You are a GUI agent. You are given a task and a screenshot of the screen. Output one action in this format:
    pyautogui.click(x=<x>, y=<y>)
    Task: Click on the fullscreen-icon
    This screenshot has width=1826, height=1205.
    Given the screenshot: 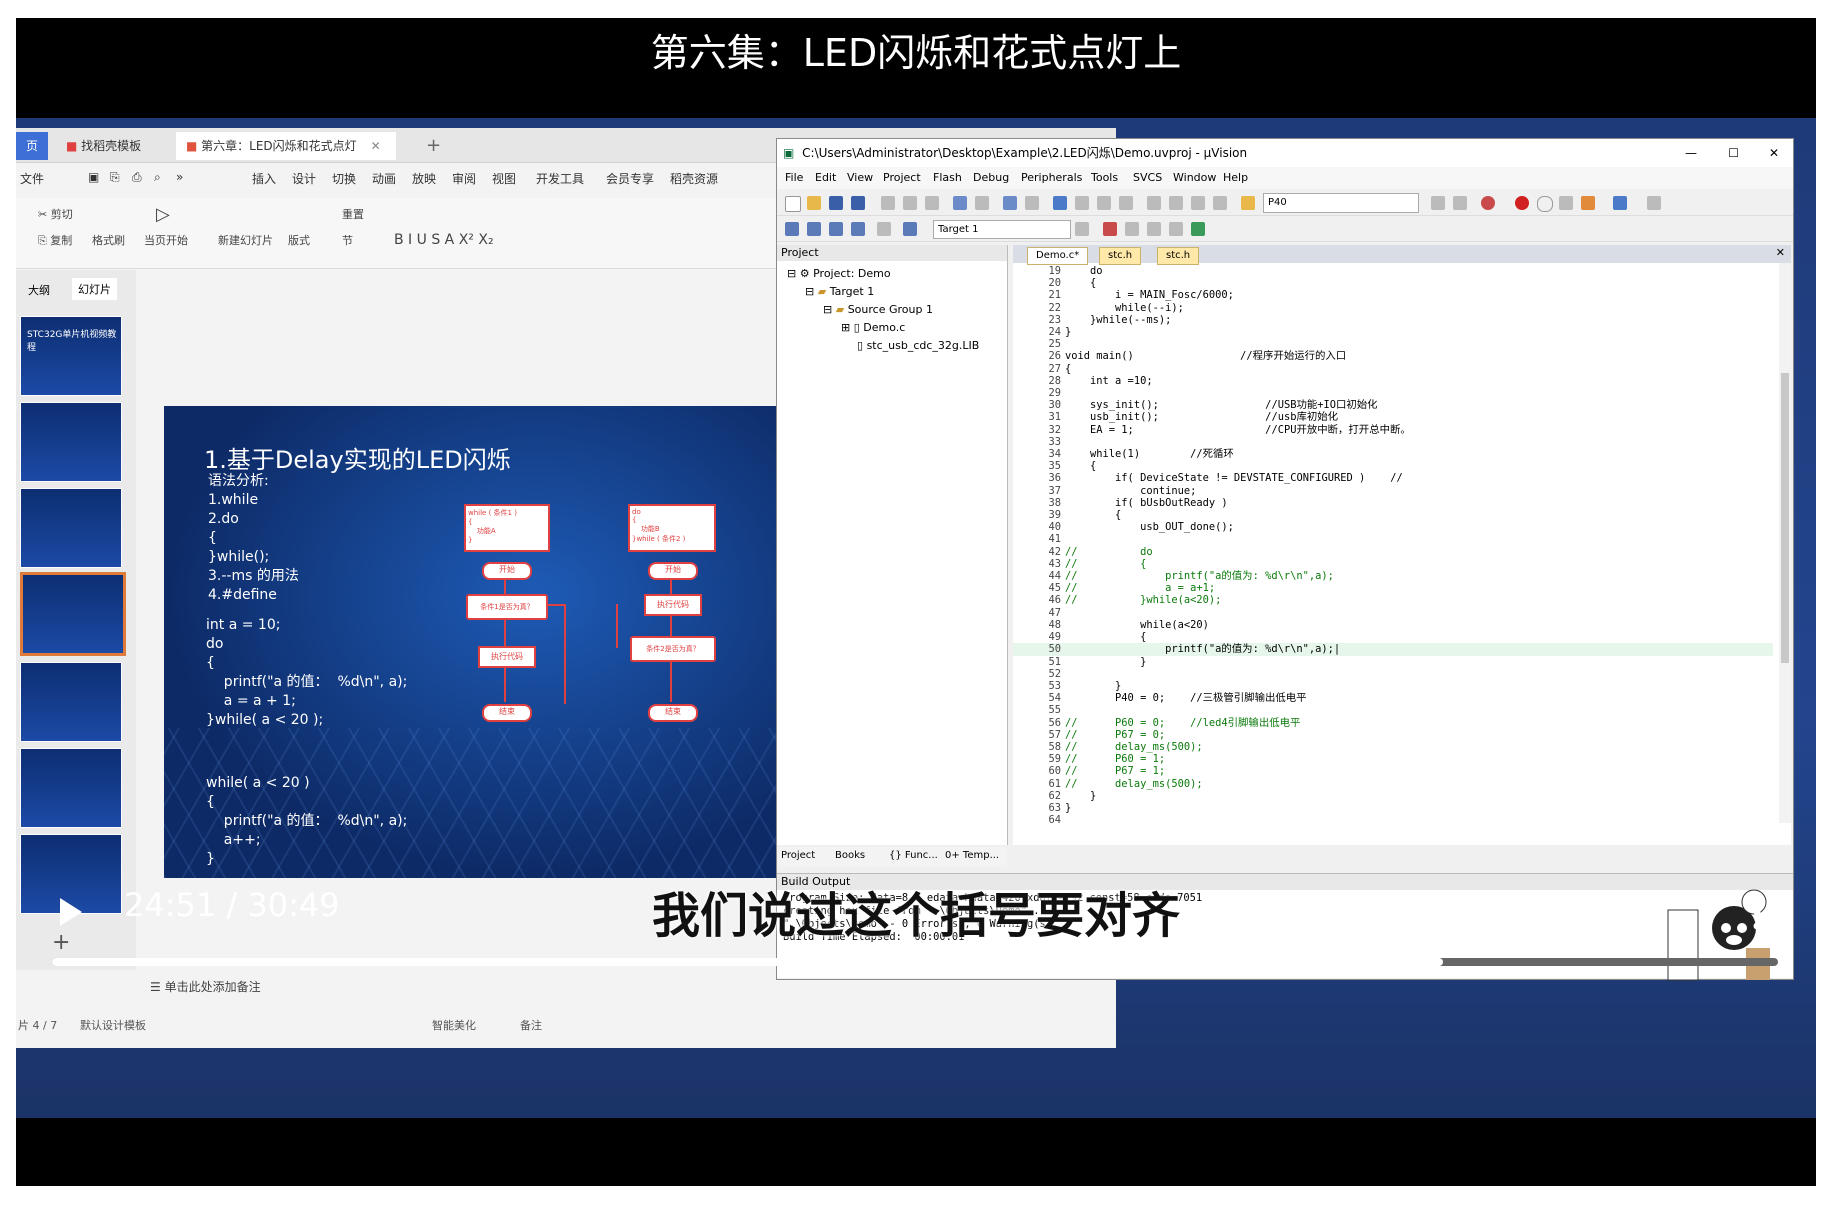 What is the action you would take?
    pyautogui.click(x=1651, y=911)
    